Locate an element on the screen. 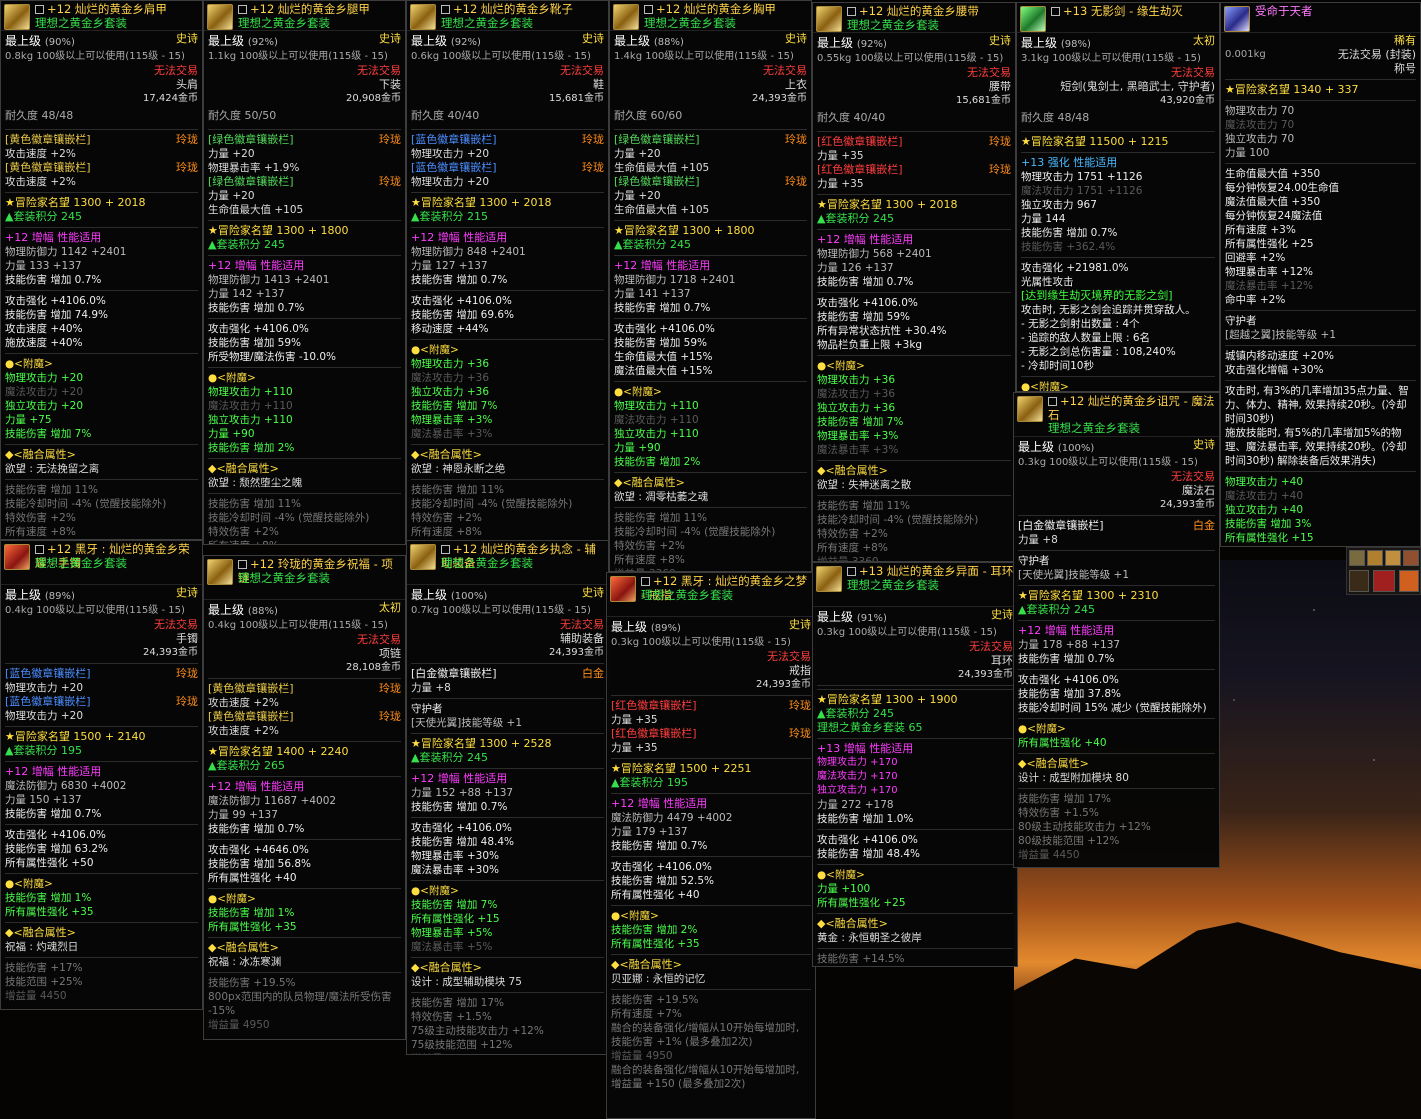  gain-row: 增益量 4450 is located at coordinates (1116, 855).